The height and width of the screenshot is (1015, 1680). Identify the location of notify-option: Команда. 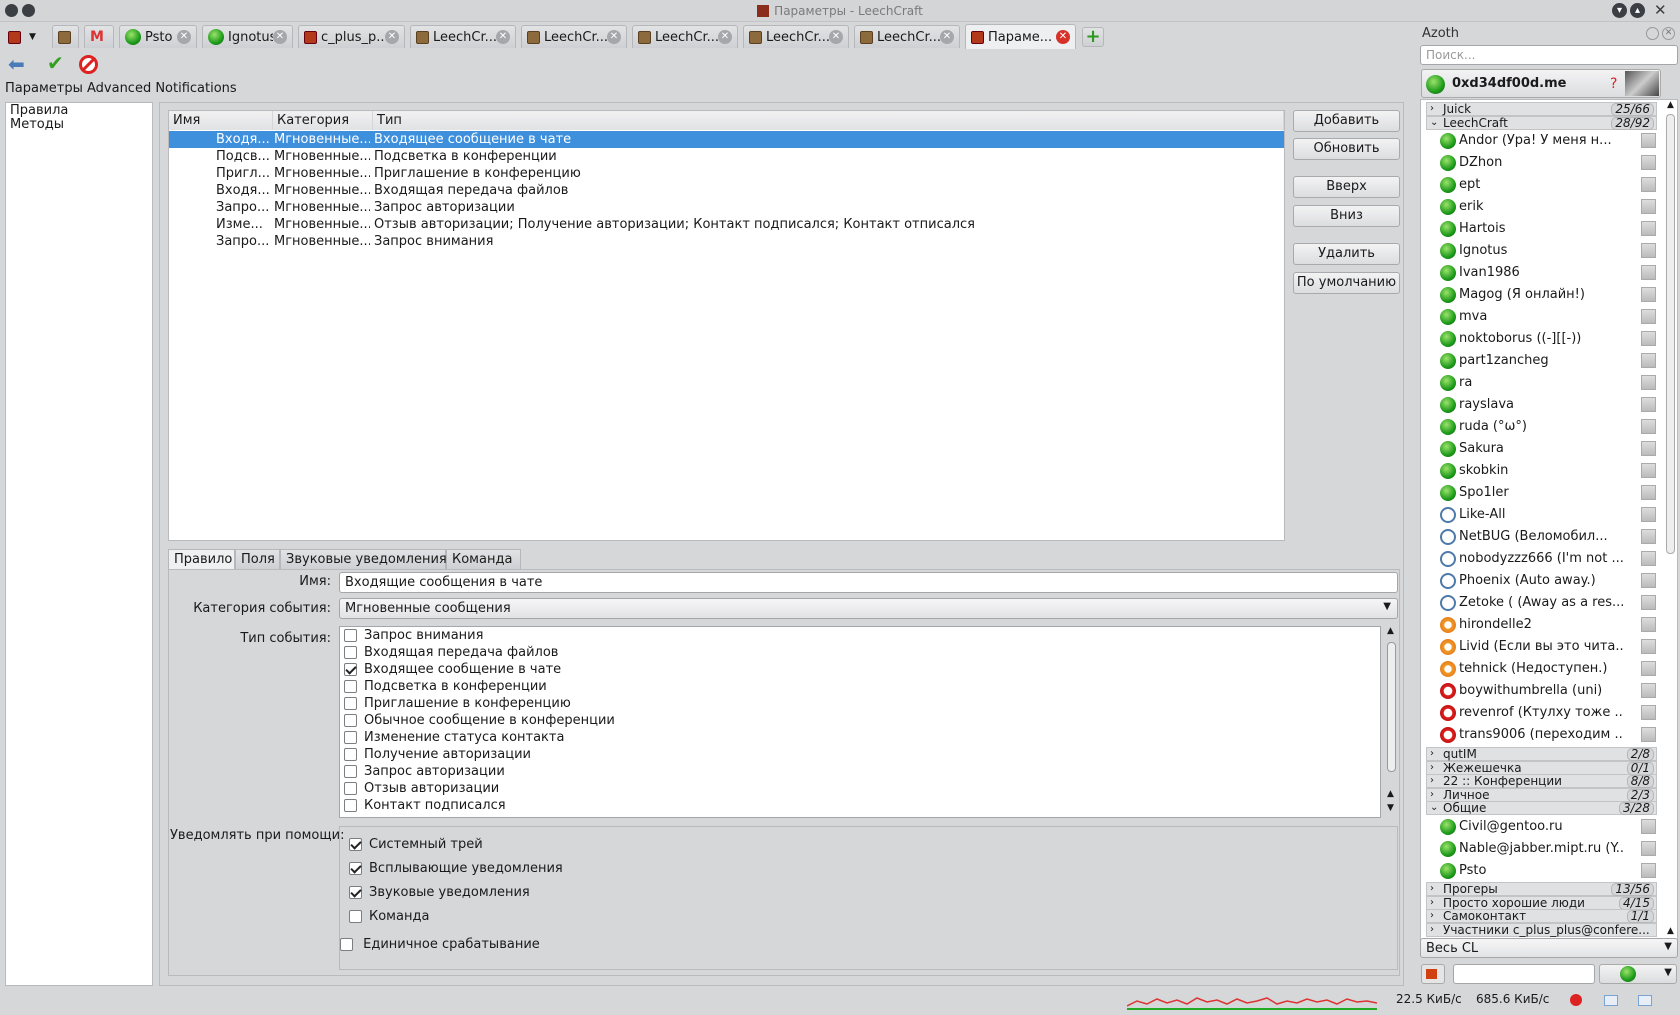
(389, 916).